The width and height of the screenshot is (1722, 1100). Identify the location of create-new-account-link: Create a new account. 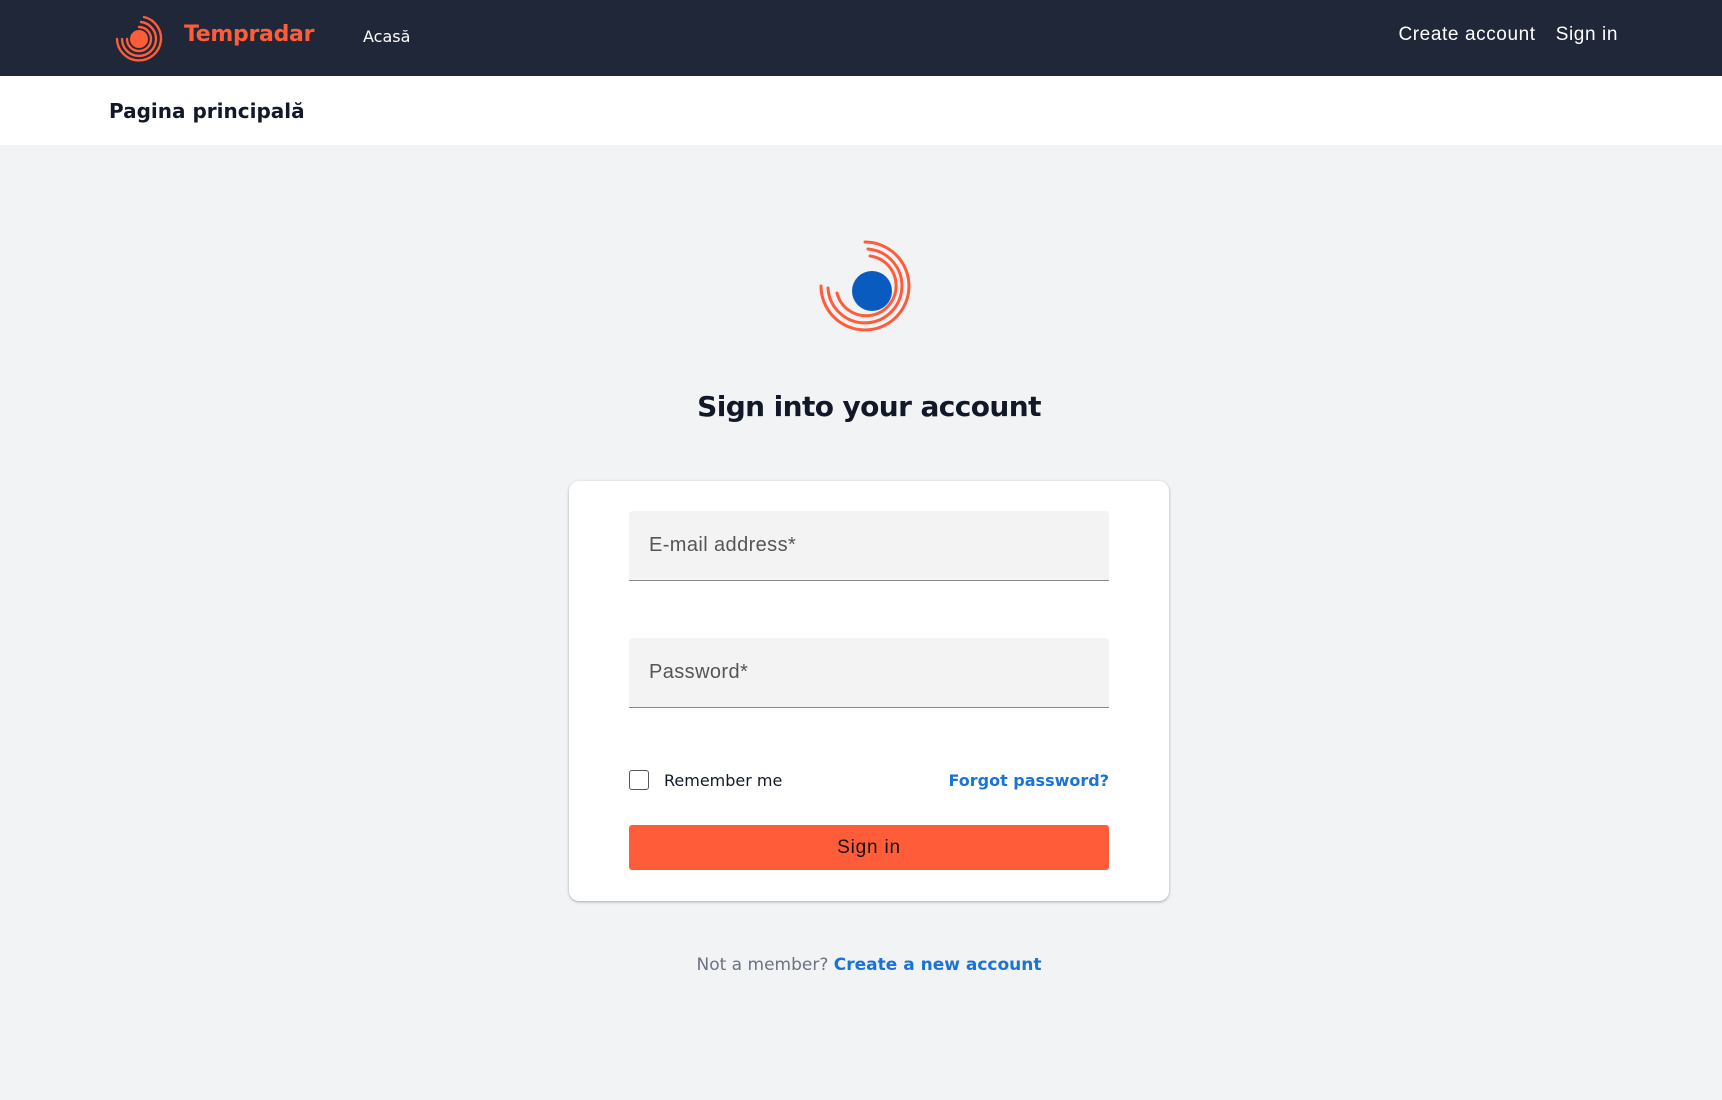
(938, 965).